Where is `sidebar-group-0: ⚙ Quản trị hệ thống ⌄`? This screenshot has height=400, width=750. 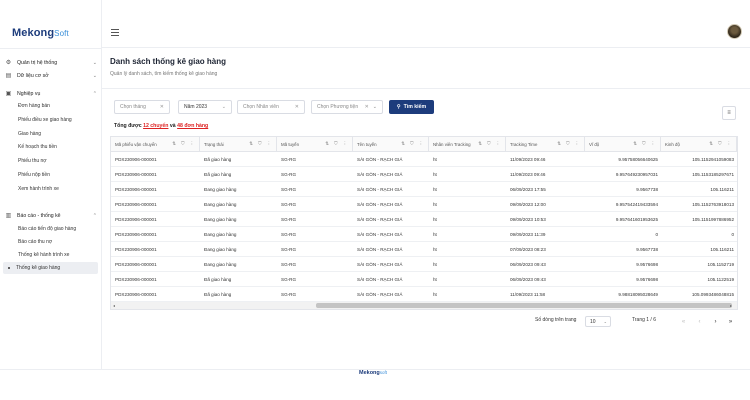 sidebar-group-0: ⚙ Quản trị hệ thống ⌄ is located at coordinates (51, 62).